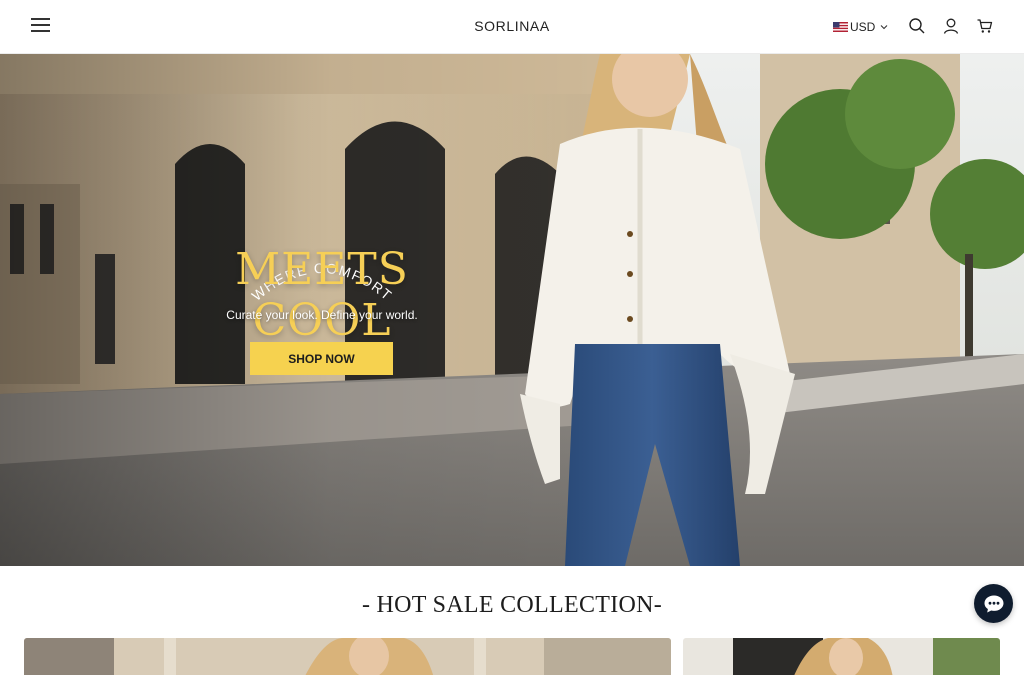  What do you see at coordinates (512, 605) in the screenshot?
I see `section-title: - HOT SALE COLLECTION-` at bounding box center [512, 605].